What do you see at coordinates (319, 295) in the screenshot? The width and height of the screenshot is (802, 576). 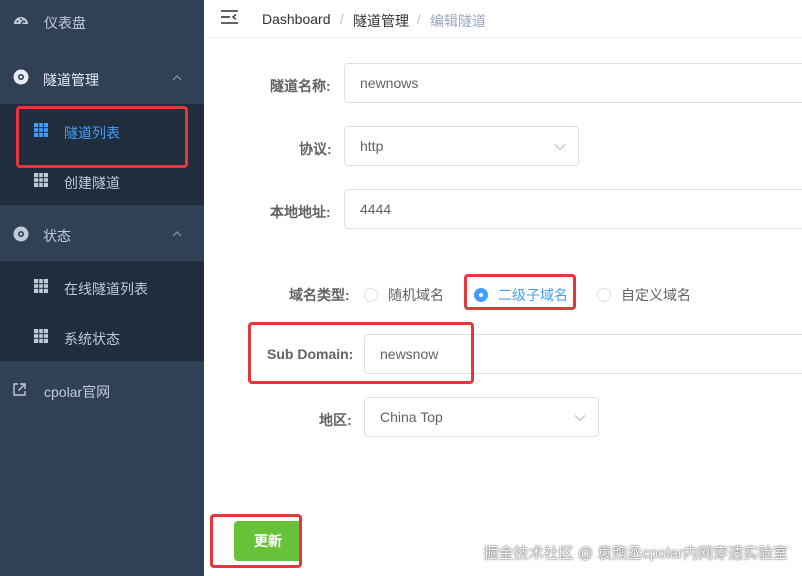 I see `domain-type-label: 域名类型:` at bounding box center [319, 295].